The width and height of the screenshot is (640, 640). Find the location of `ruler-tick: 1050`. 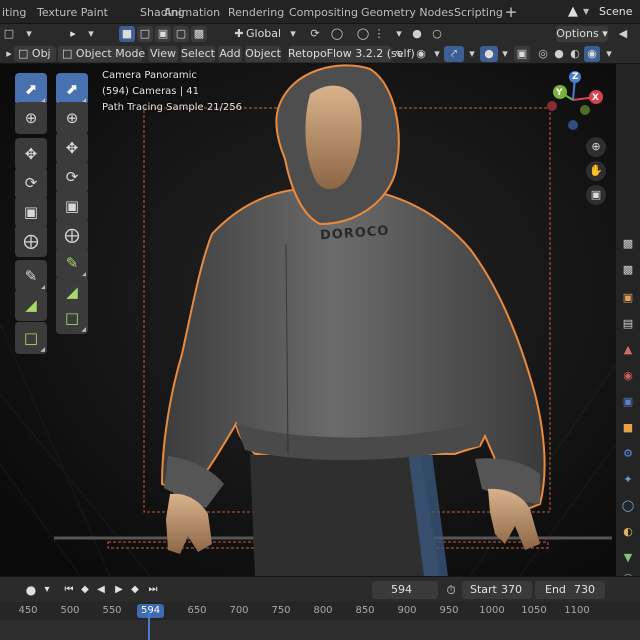

ruler-tick: 1050 is located at coordinates (534, 610).